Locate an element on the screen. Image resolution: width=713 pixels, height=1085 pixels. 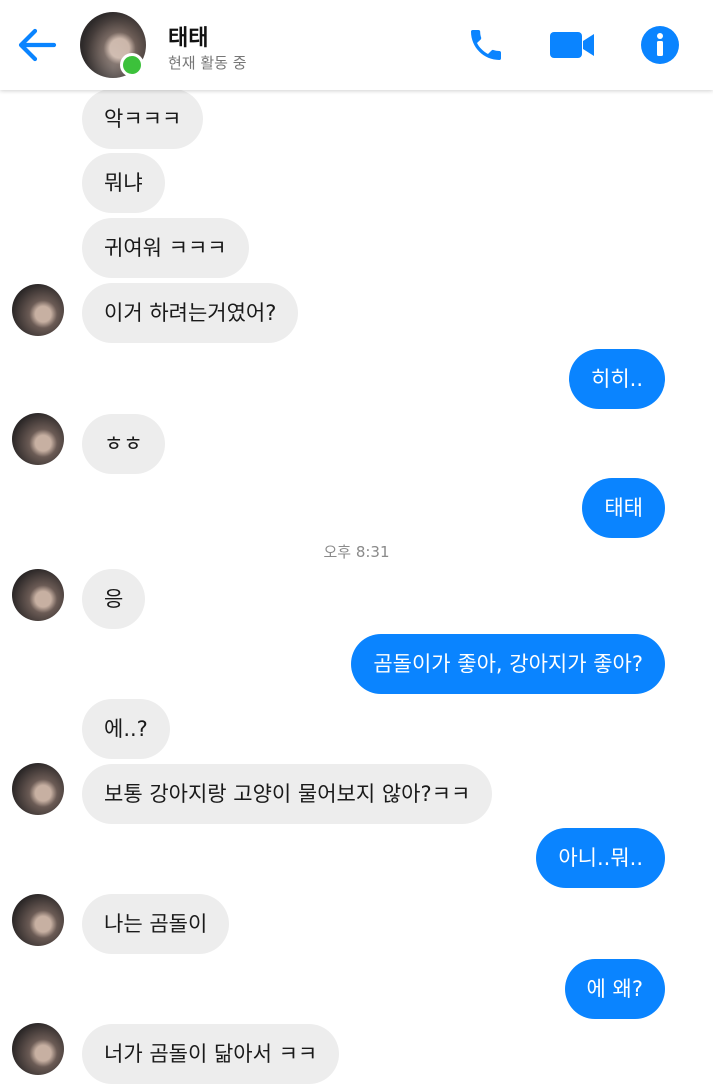
back-button is located at coordinates (37, 45).